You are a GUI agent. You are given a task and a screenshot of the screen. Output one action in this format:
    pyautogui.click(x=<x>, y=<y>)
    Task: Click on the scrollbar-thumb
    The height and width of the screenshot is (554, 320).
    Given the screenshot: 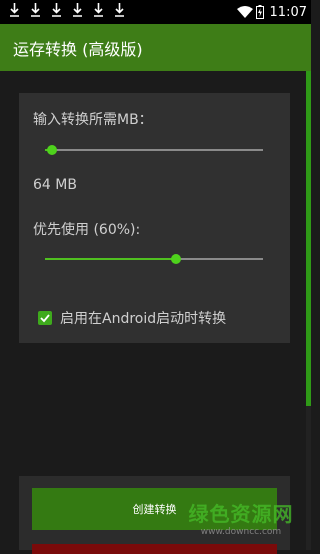 What is the action you would take?
    pyautogui.click(x=308, y=238)
    